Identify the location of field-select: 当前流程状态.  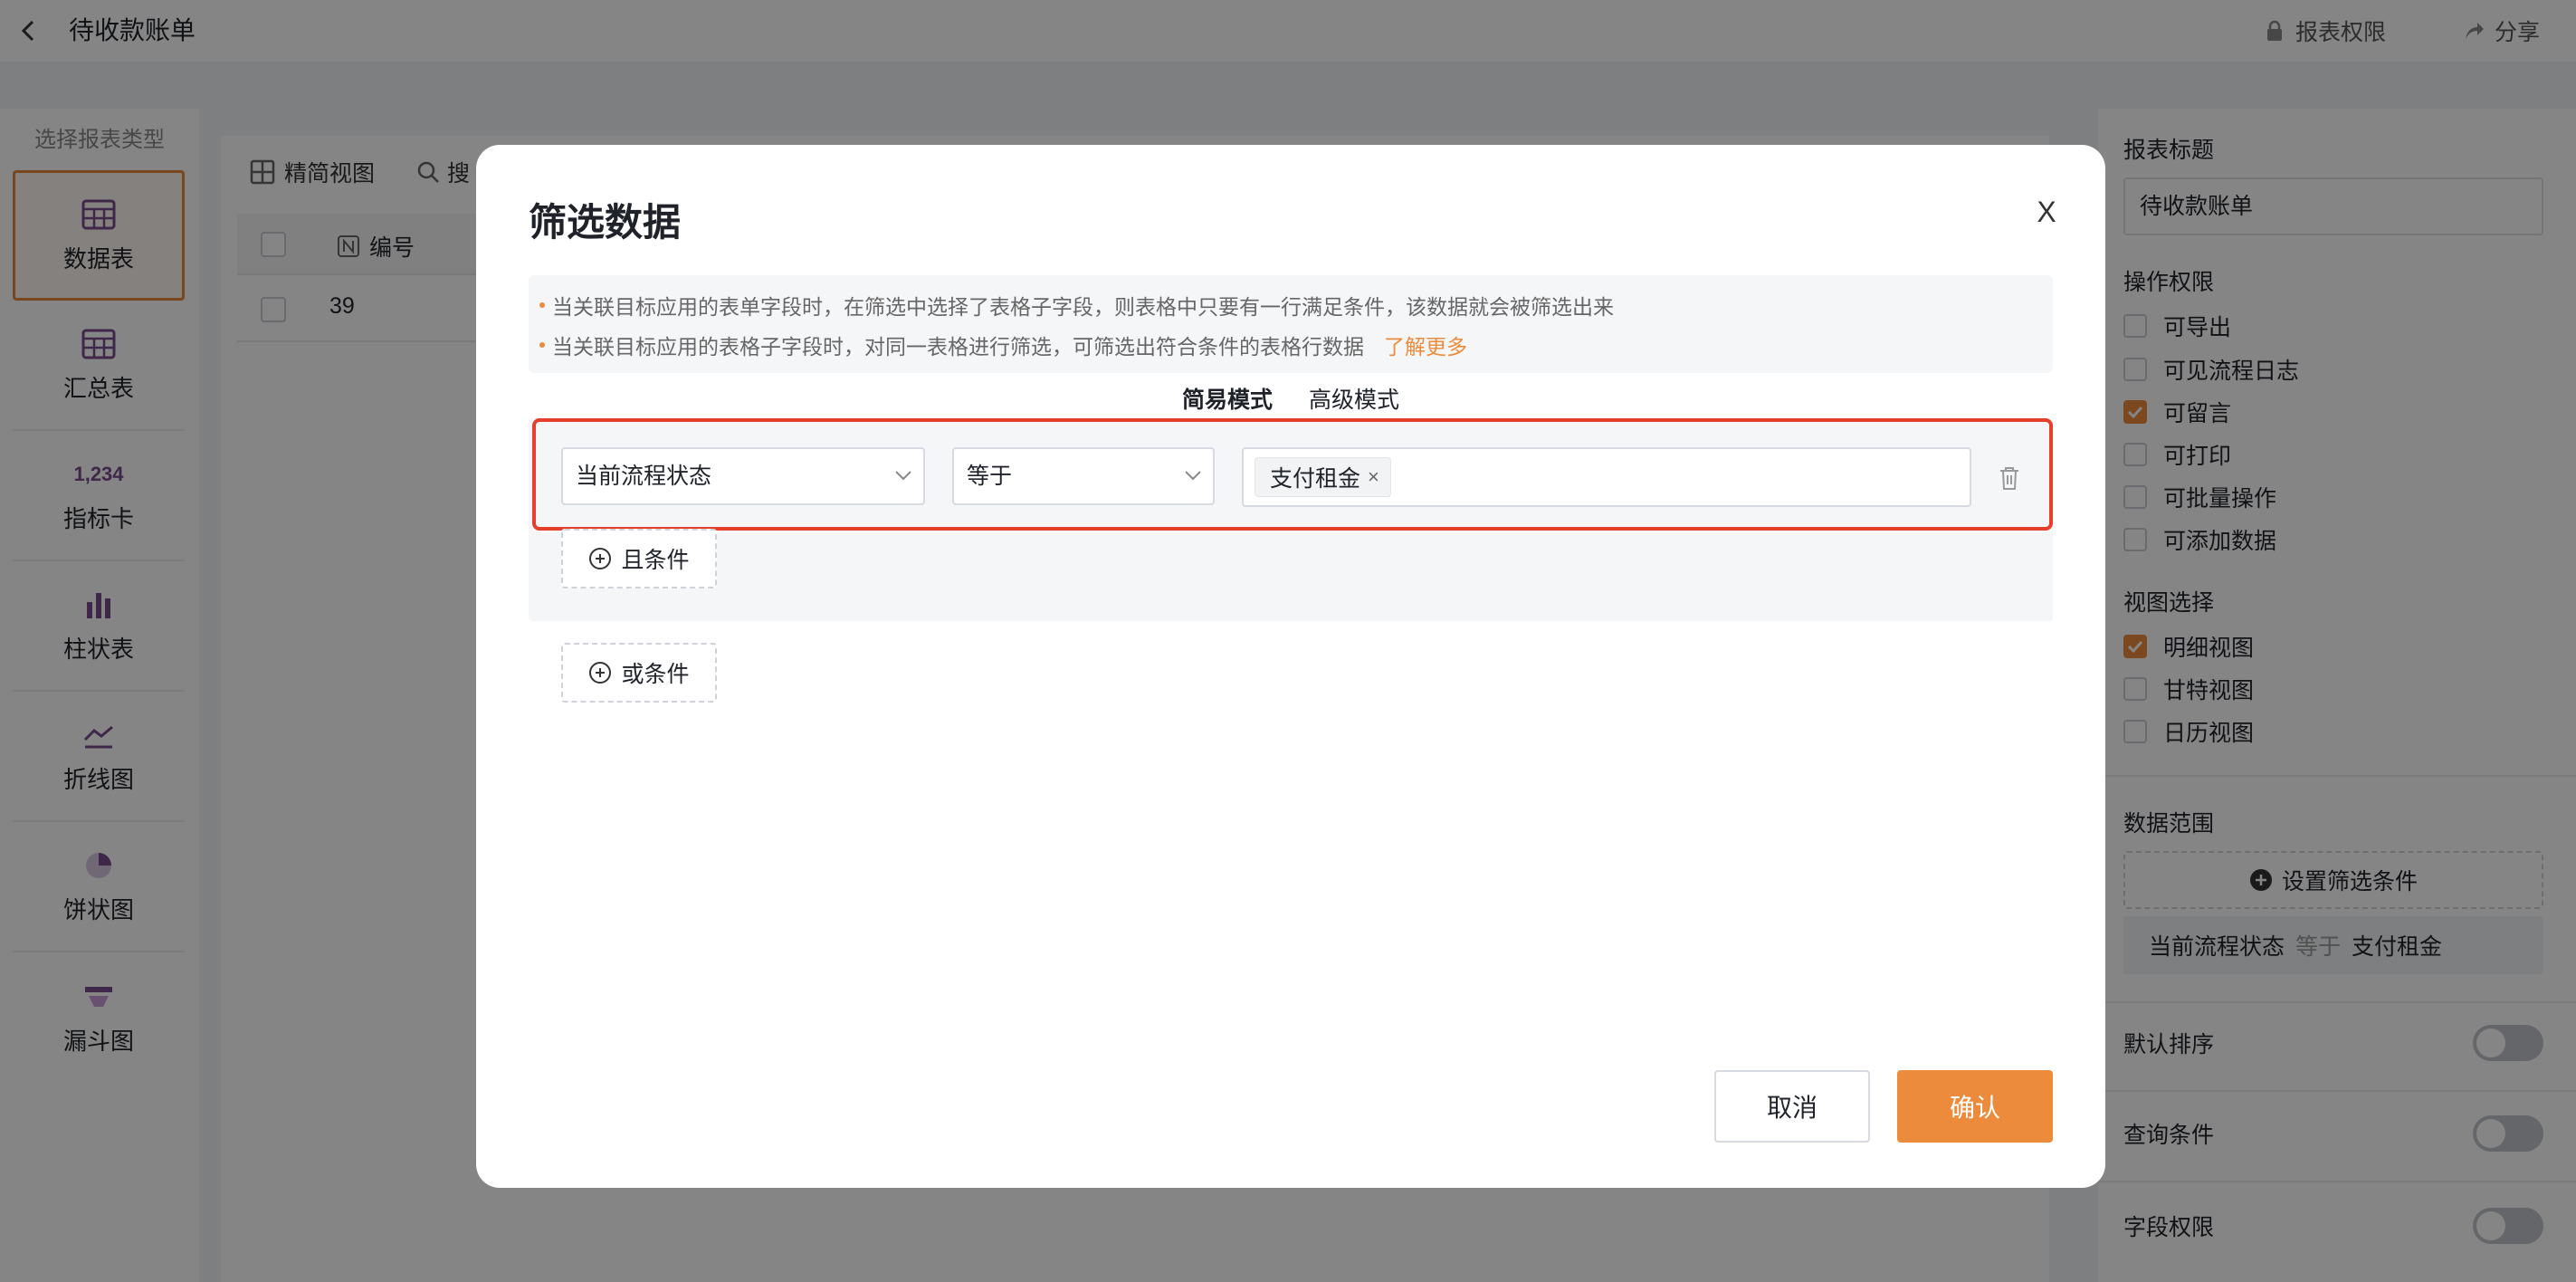
(743, 476).